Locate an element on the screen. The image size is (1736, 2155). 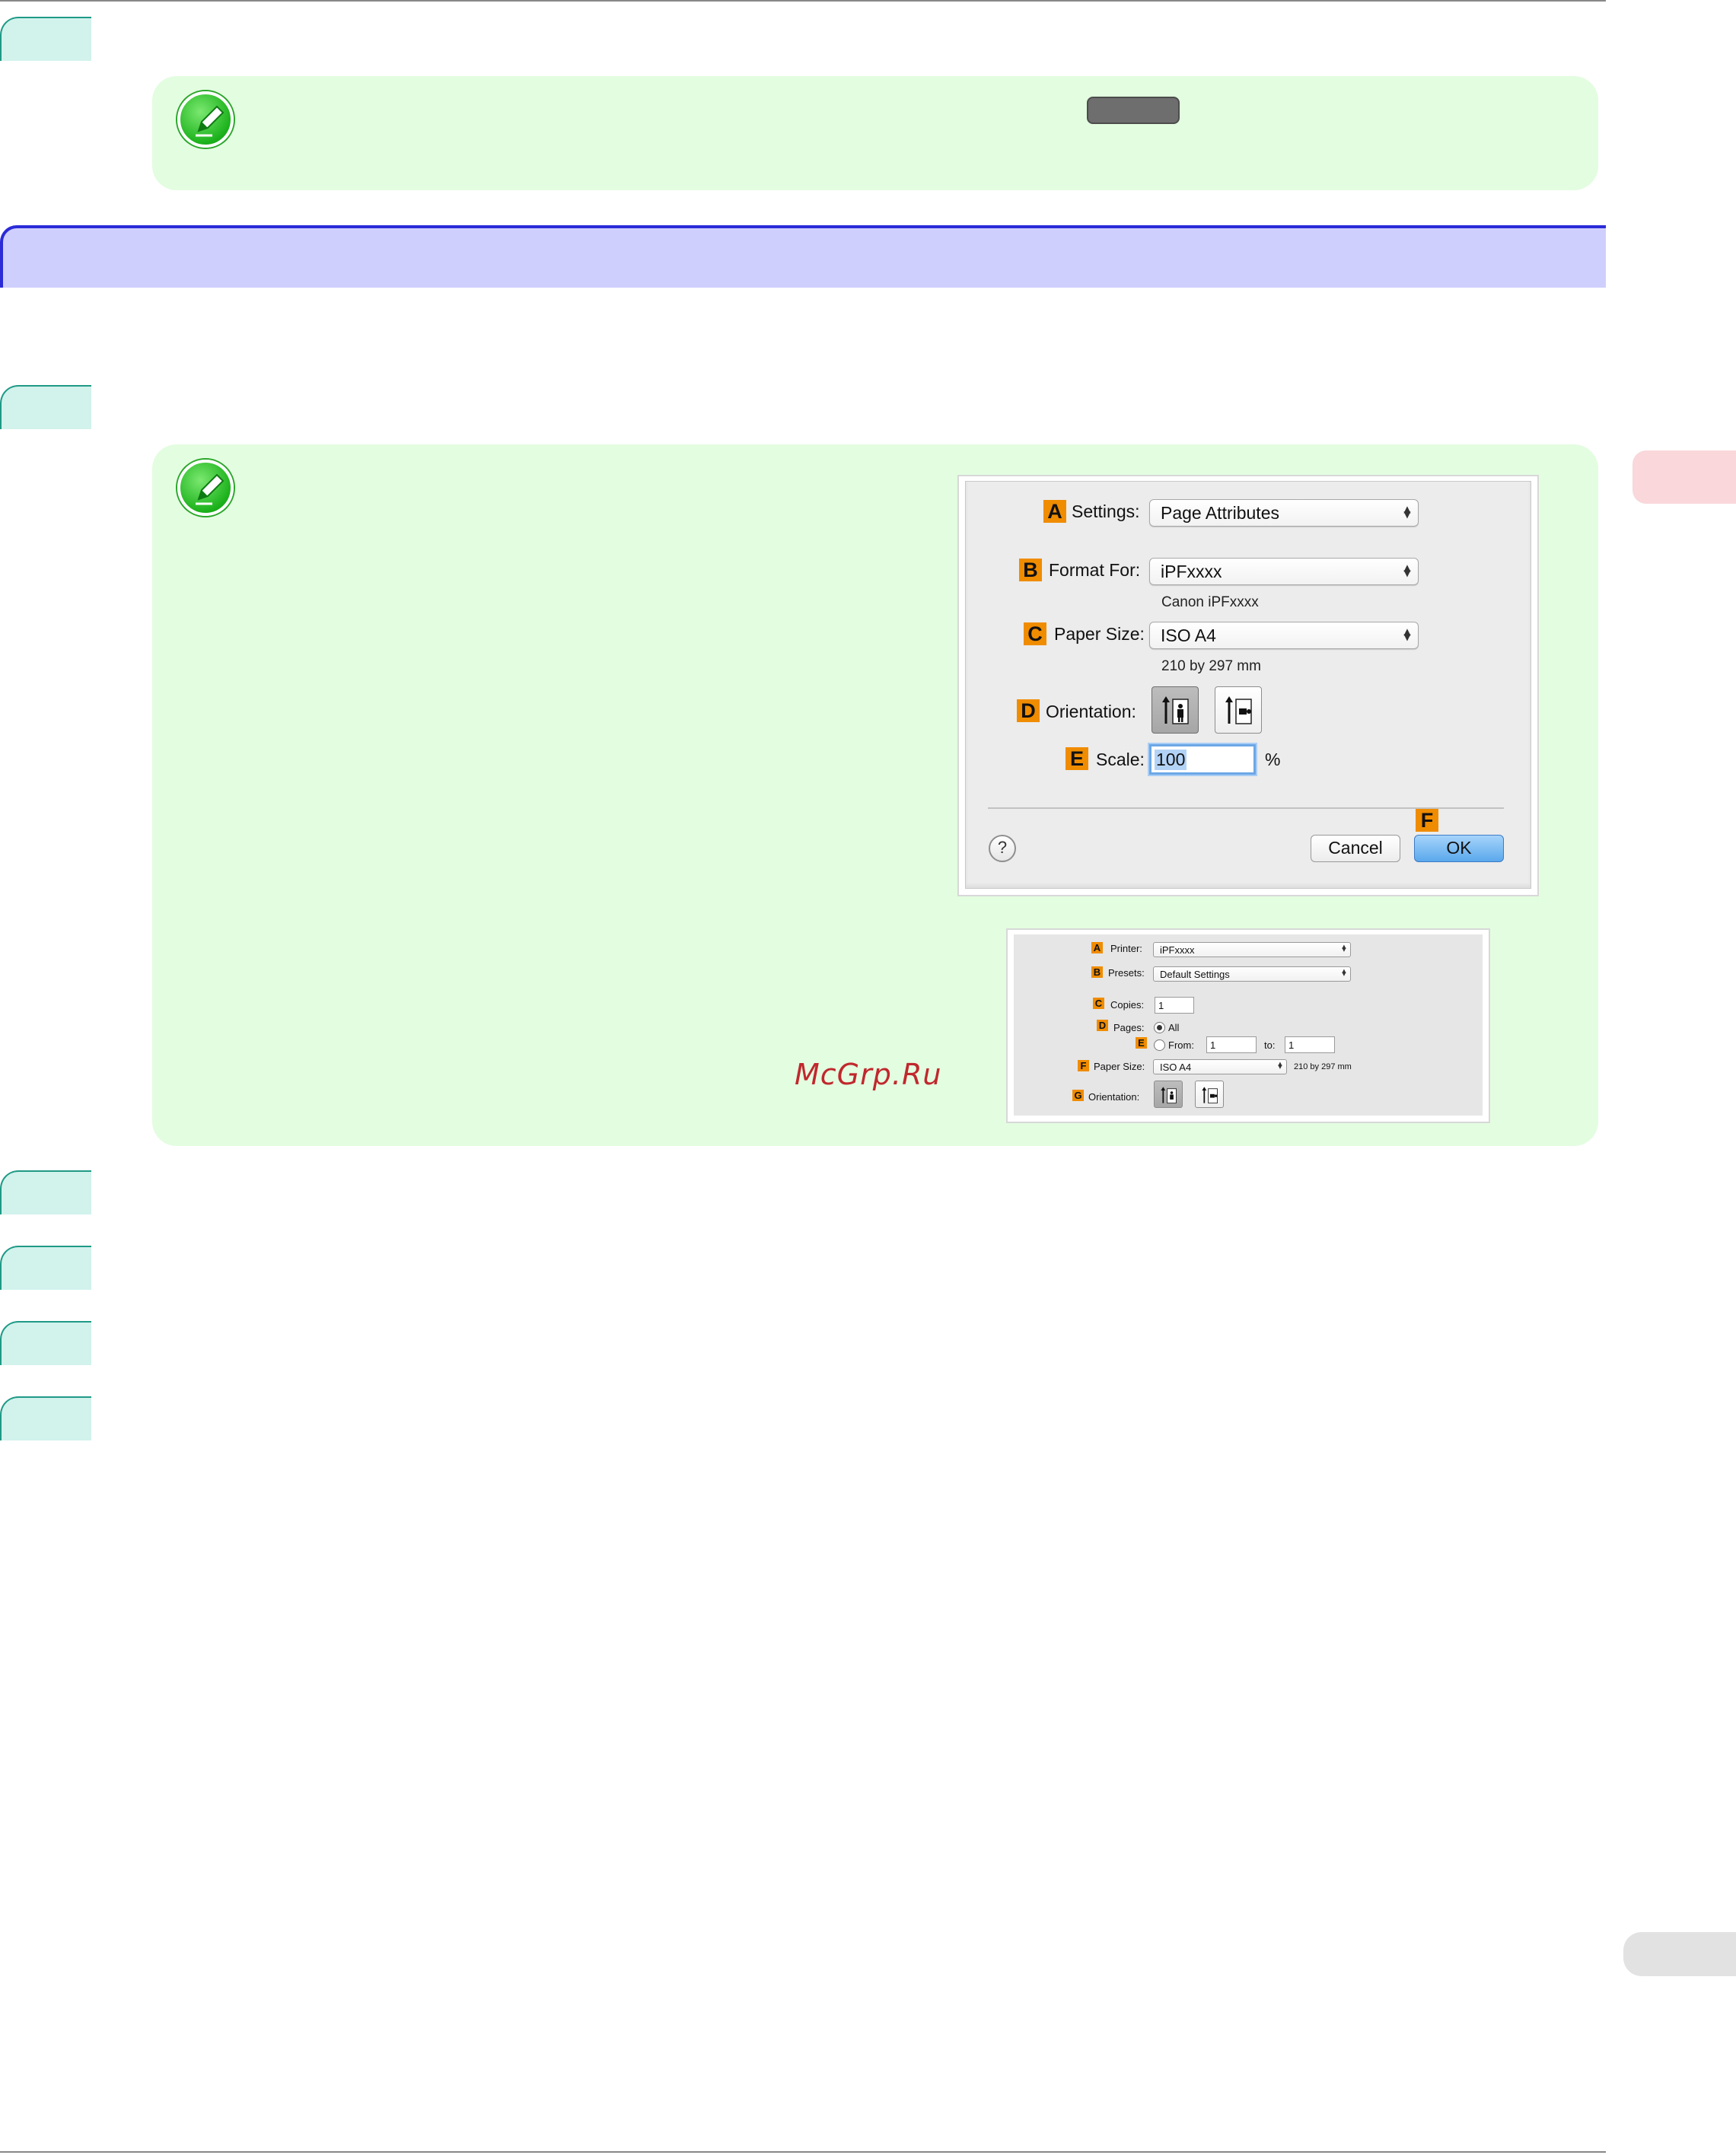
help-icon: ? is located at coordinates (1002, 847).